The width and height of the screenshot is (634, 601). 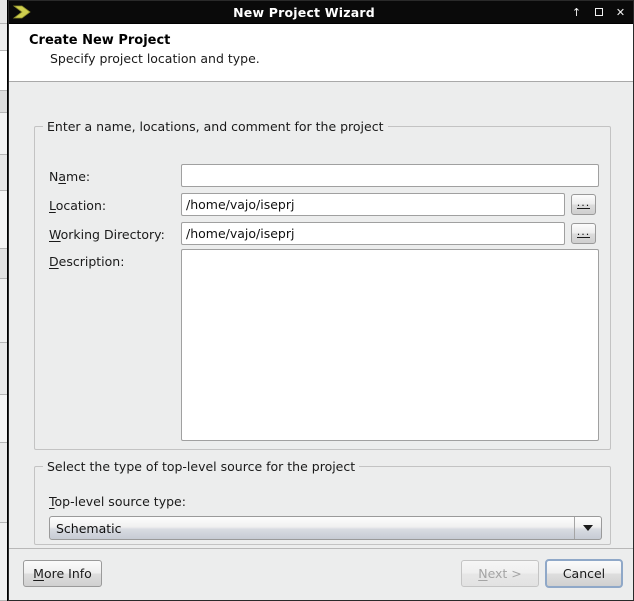 I want to click on close-button: ✕, so click(x=620, y=12).